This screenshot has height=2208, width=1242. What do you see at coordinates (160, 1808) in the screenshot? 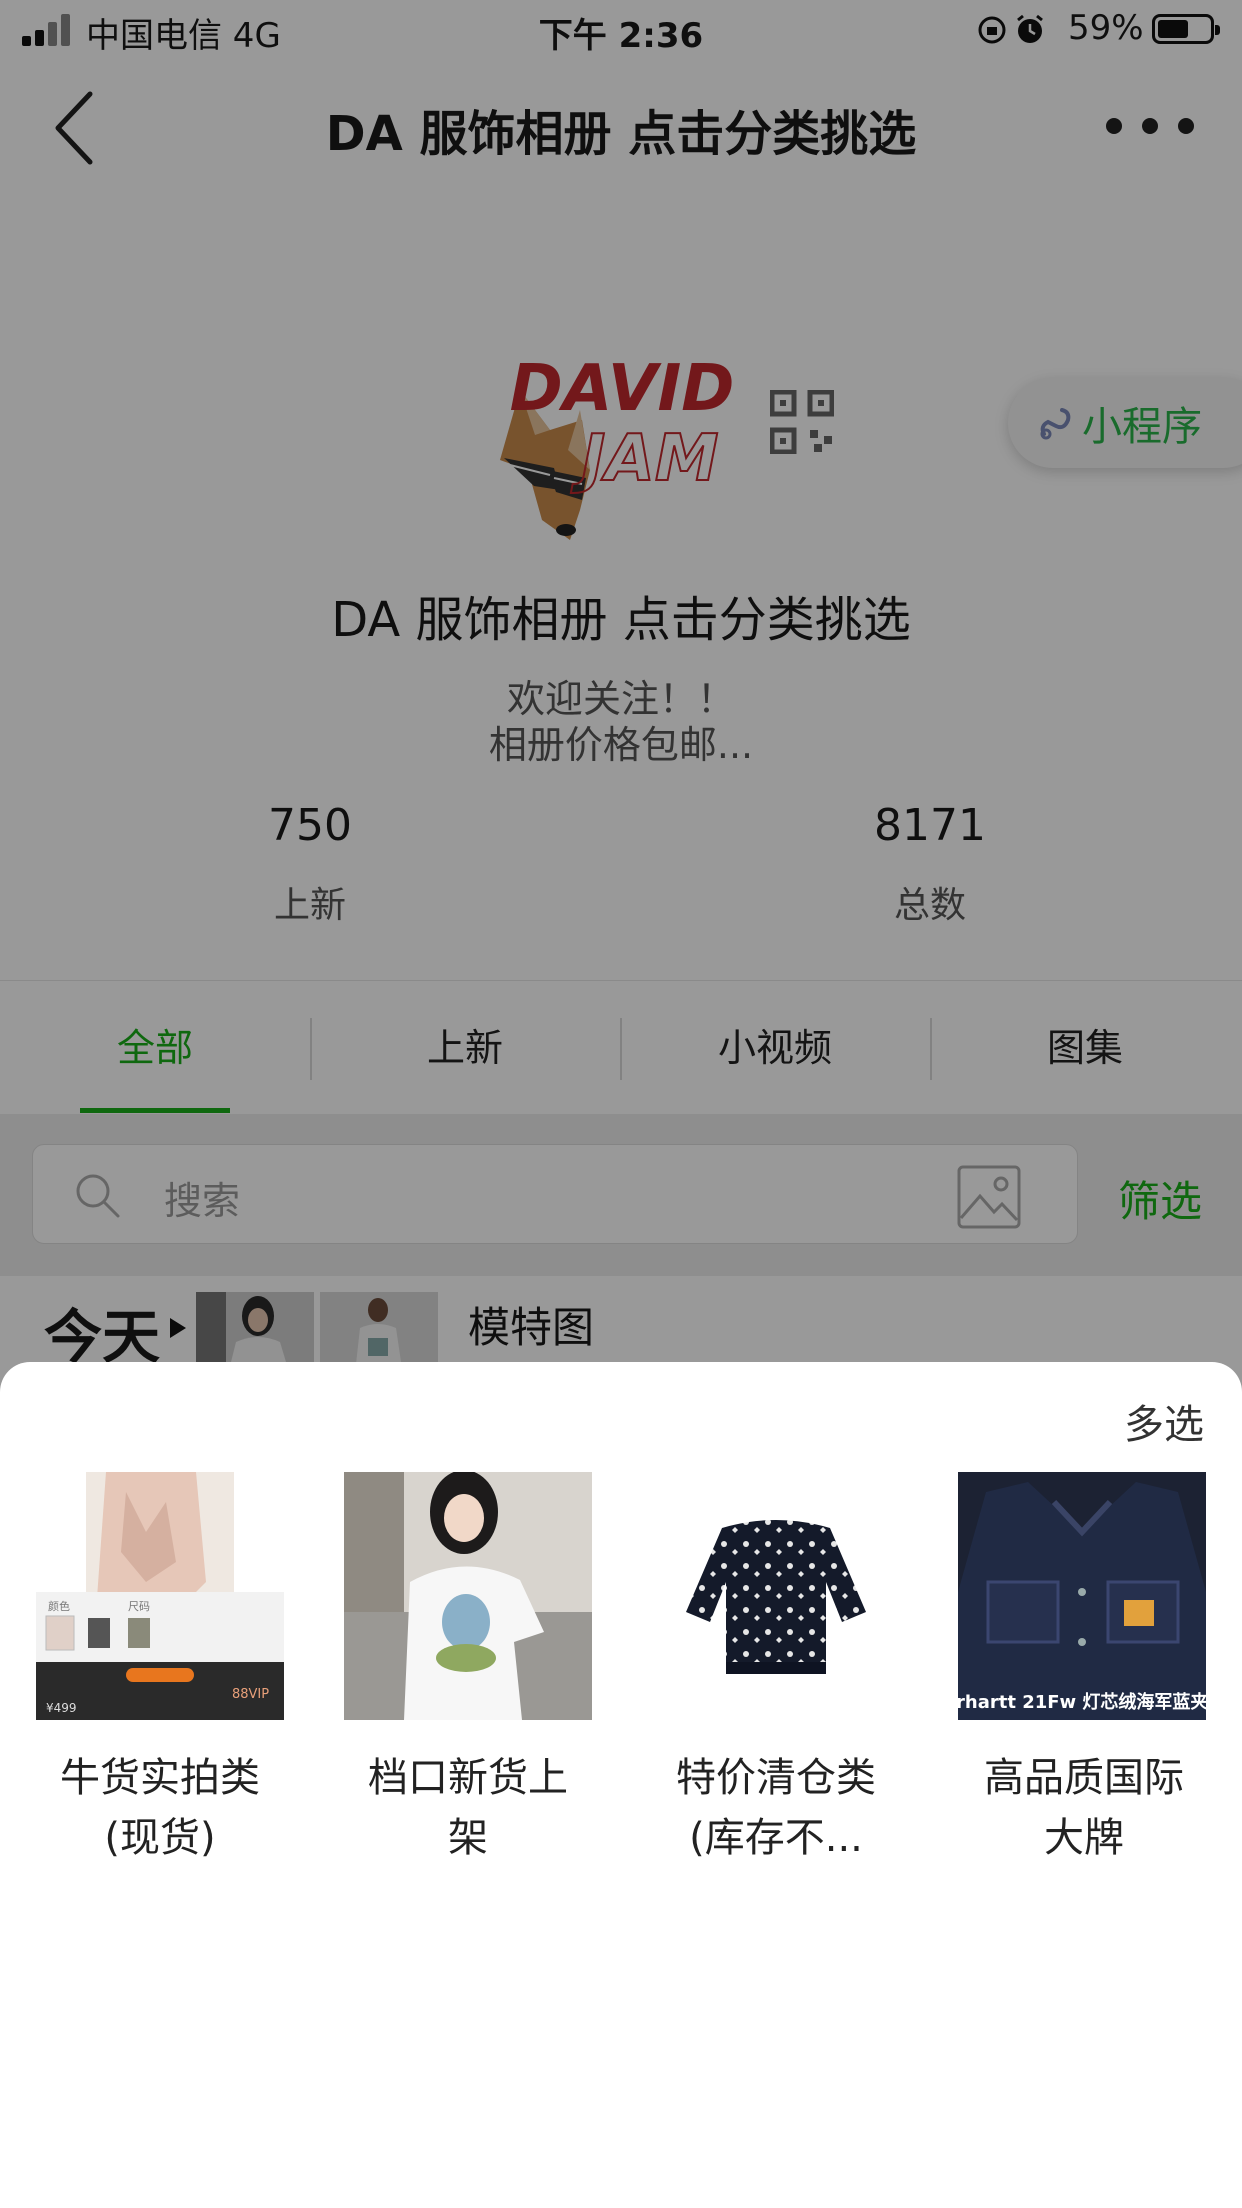
I see `category-label: 牛货实拍类 (现货)` at bounding box center [160, 1808].